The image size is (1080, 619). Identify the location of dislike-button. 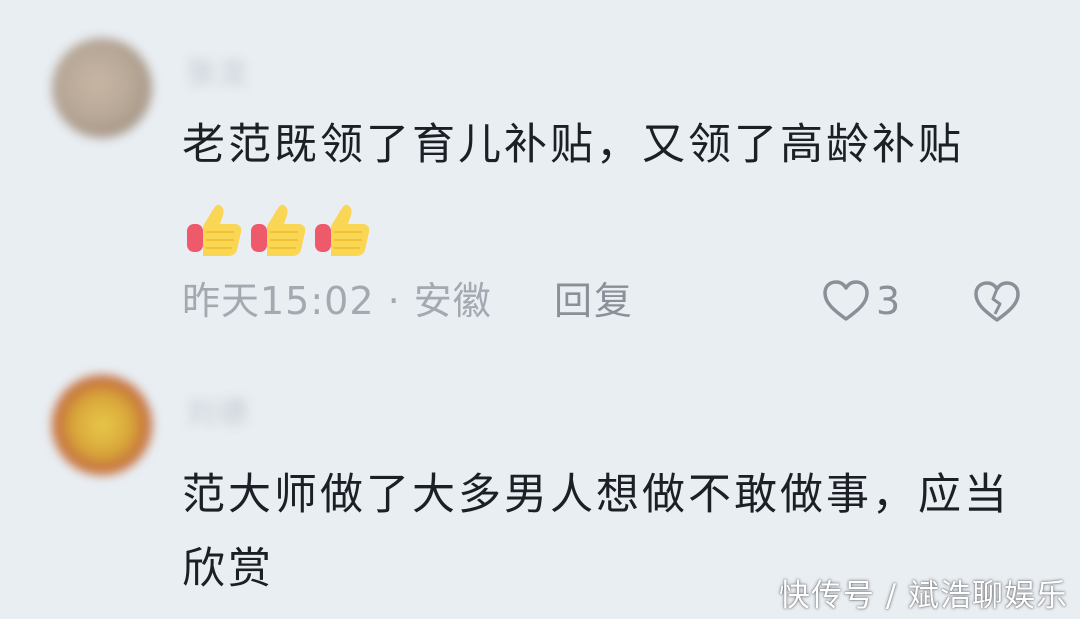
(997, 308).